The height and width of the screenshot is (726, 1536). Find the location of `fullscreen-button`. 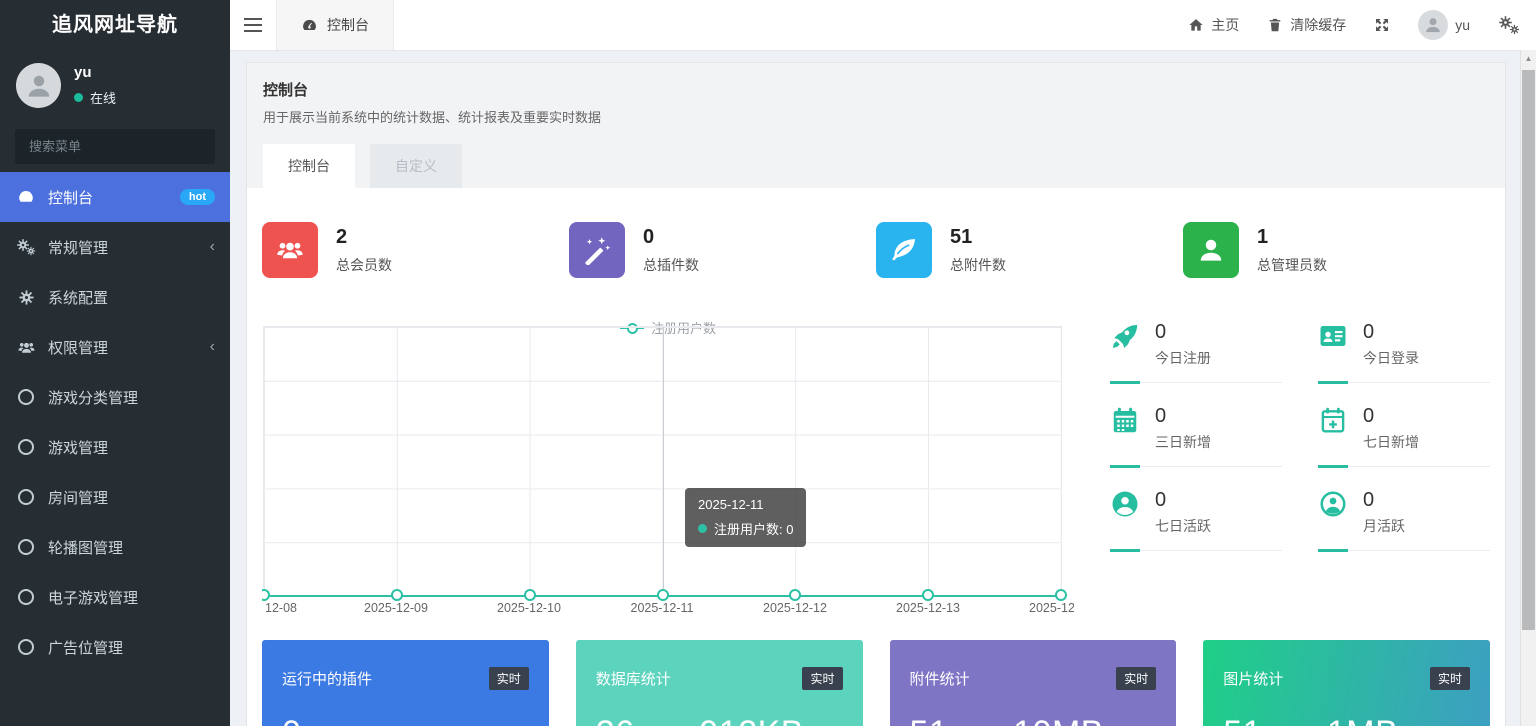

fullscreen-button is located at coordinates (1382, 25).